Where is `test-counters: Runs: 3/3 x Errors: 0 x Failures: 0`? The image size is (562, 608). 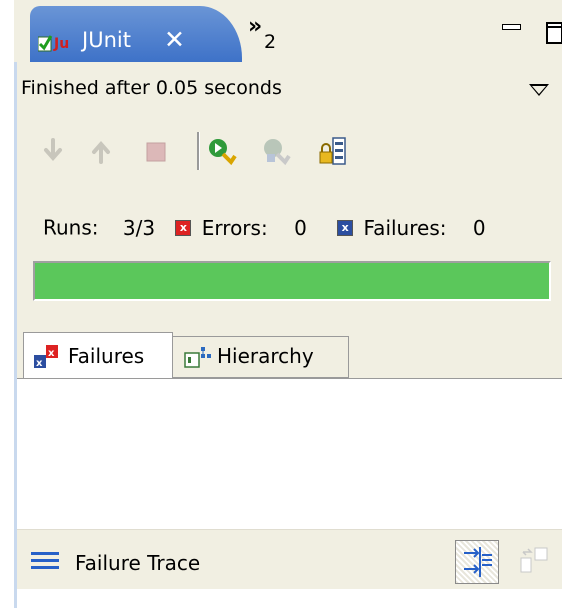
test-counters: Runs: 3/3 x Errors: 0 x Failures: 0 is located at coordinates (264, 227).